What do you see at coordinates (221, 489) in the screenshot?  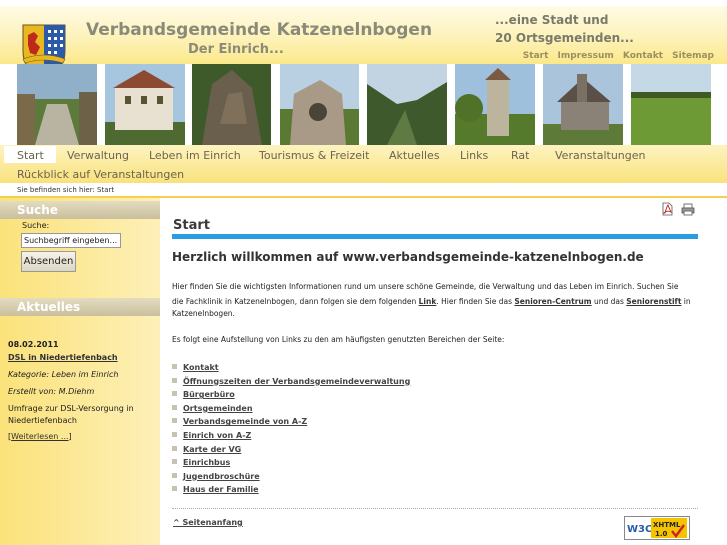 I see `link-haus-der-familie: Haus der Familie` at bounding box center [221, 489].